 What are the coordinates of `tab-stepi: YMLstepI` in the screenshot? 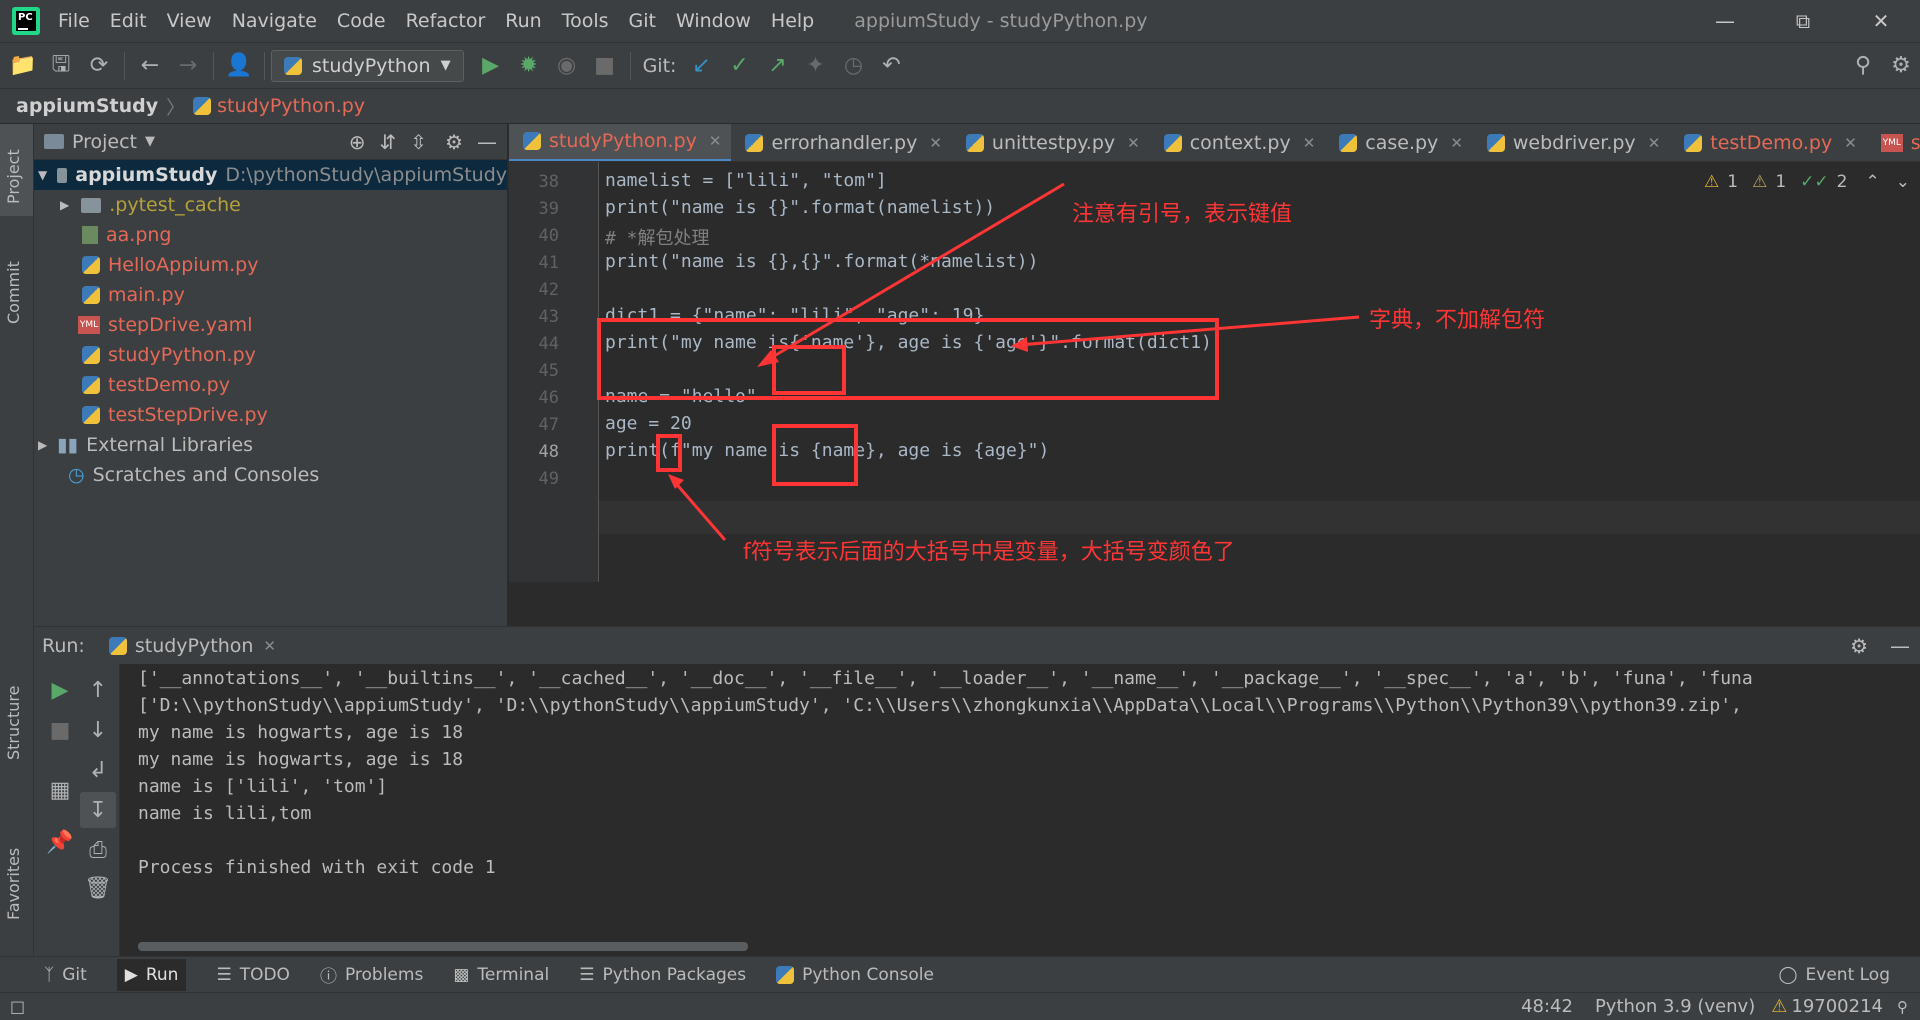 It's located at (1893, 142).